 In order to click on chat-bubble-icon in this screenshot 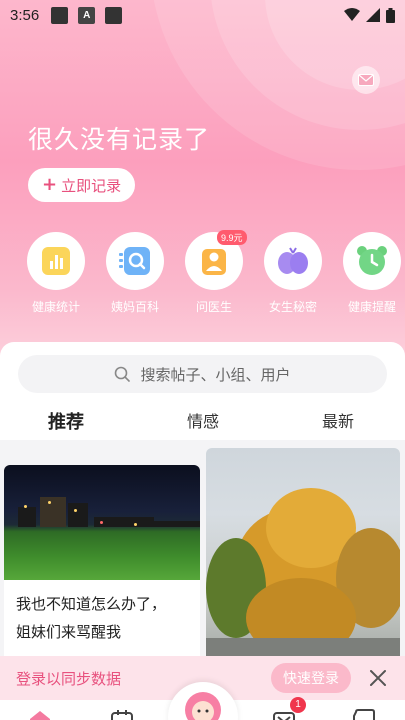, I will do `click(364, 714)`.